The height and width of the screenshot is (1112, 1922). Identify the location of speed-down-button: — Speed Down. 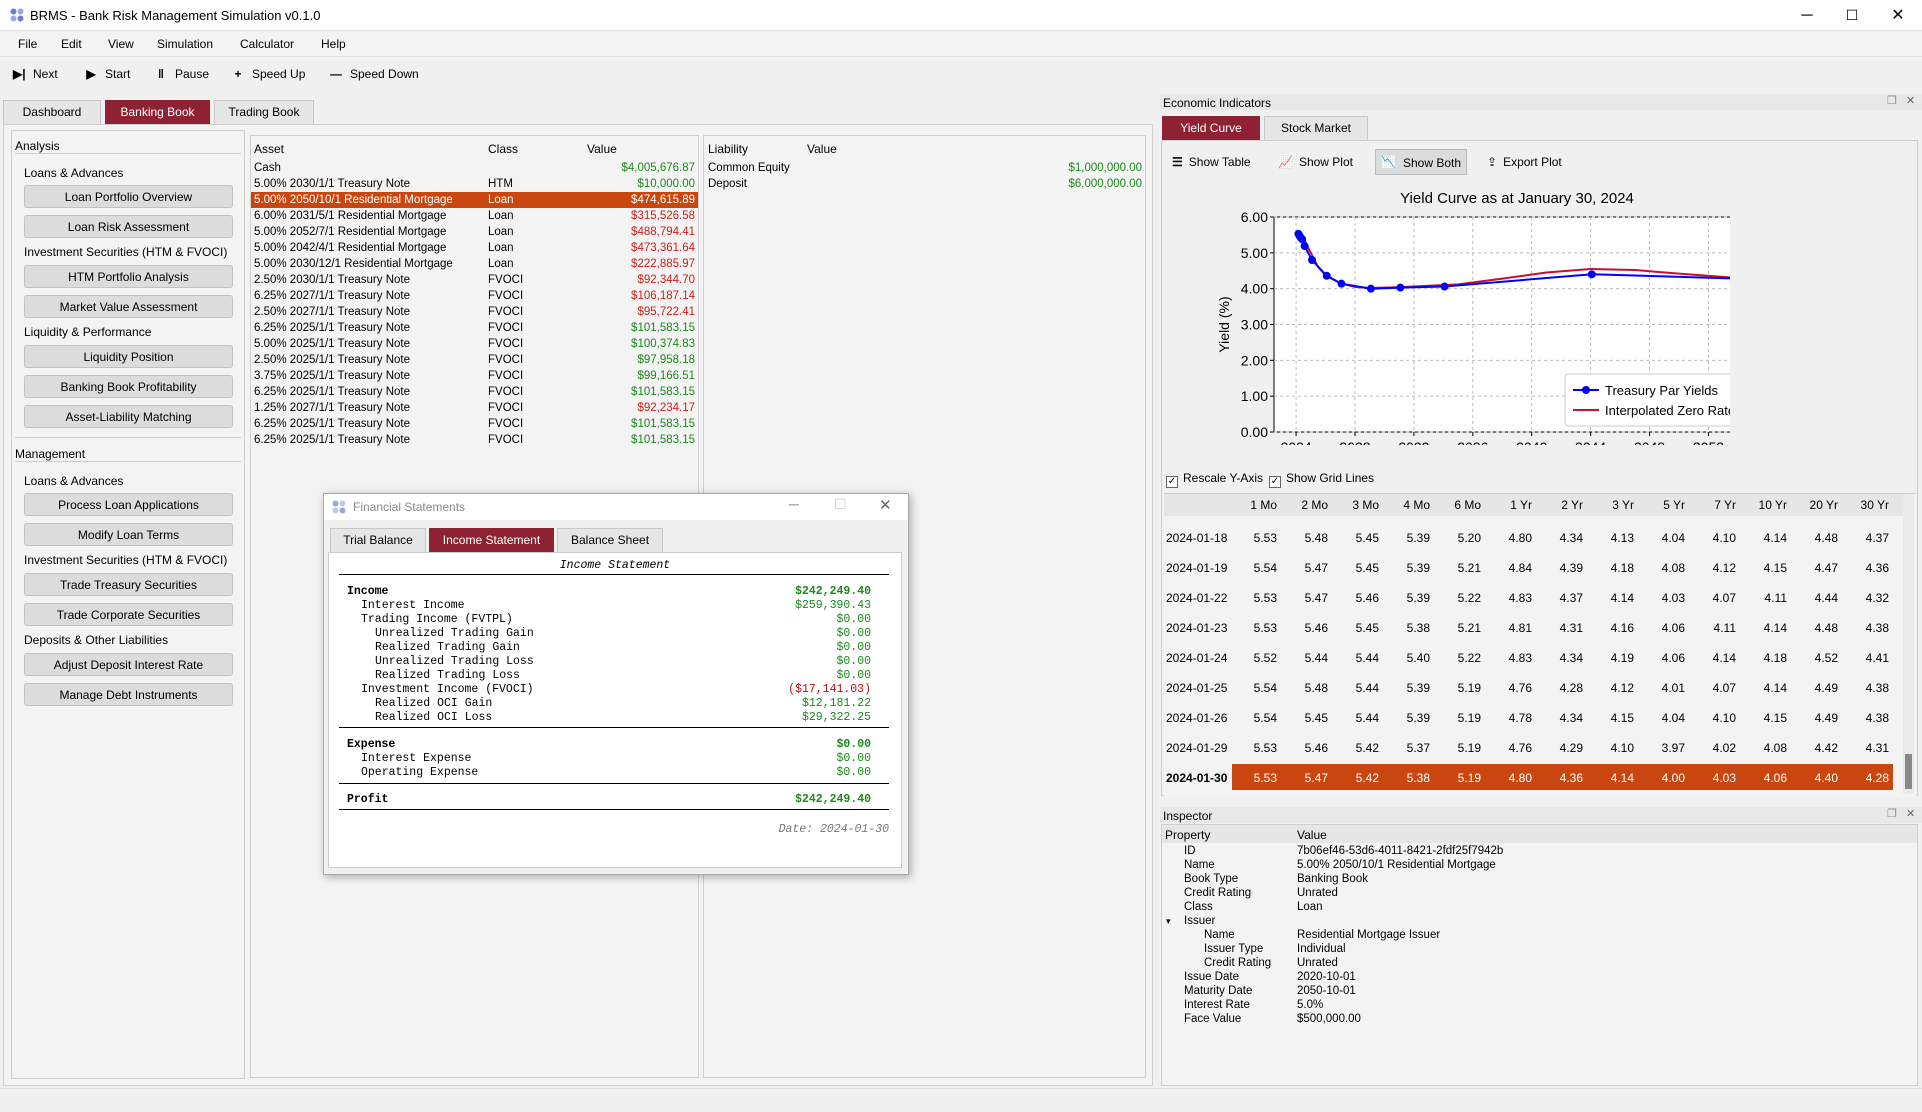
(374, 74).